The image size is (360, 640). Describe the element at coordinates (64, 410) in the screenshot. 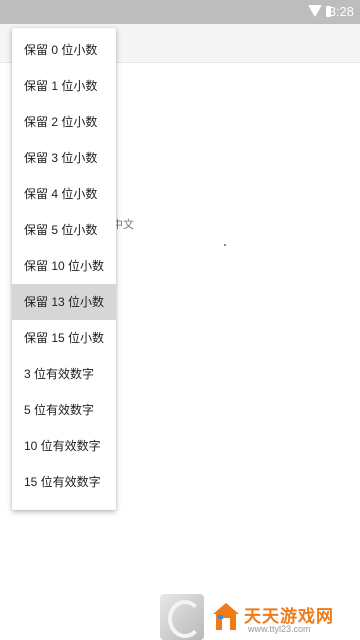

I see `menu-item-sig-5: 5 位有效数字` at that location.